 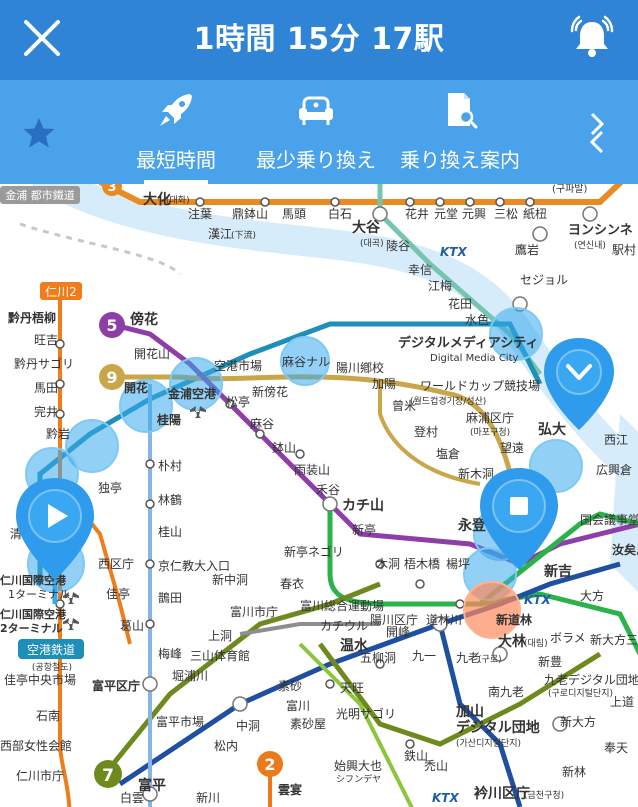 What do you see at coordinates (39, 594) in the screenshot?
I see `station-incheon-airport1-t: 1ターミナル` at bounding box center [39, 594].